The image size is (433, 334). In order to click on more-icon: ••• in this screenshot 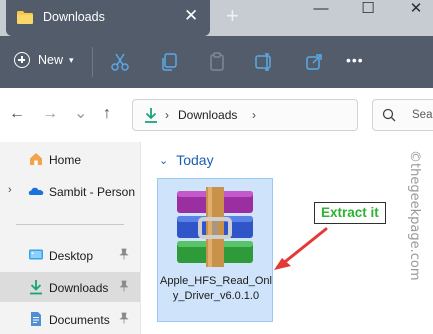, I will do `click(358, 64)`.